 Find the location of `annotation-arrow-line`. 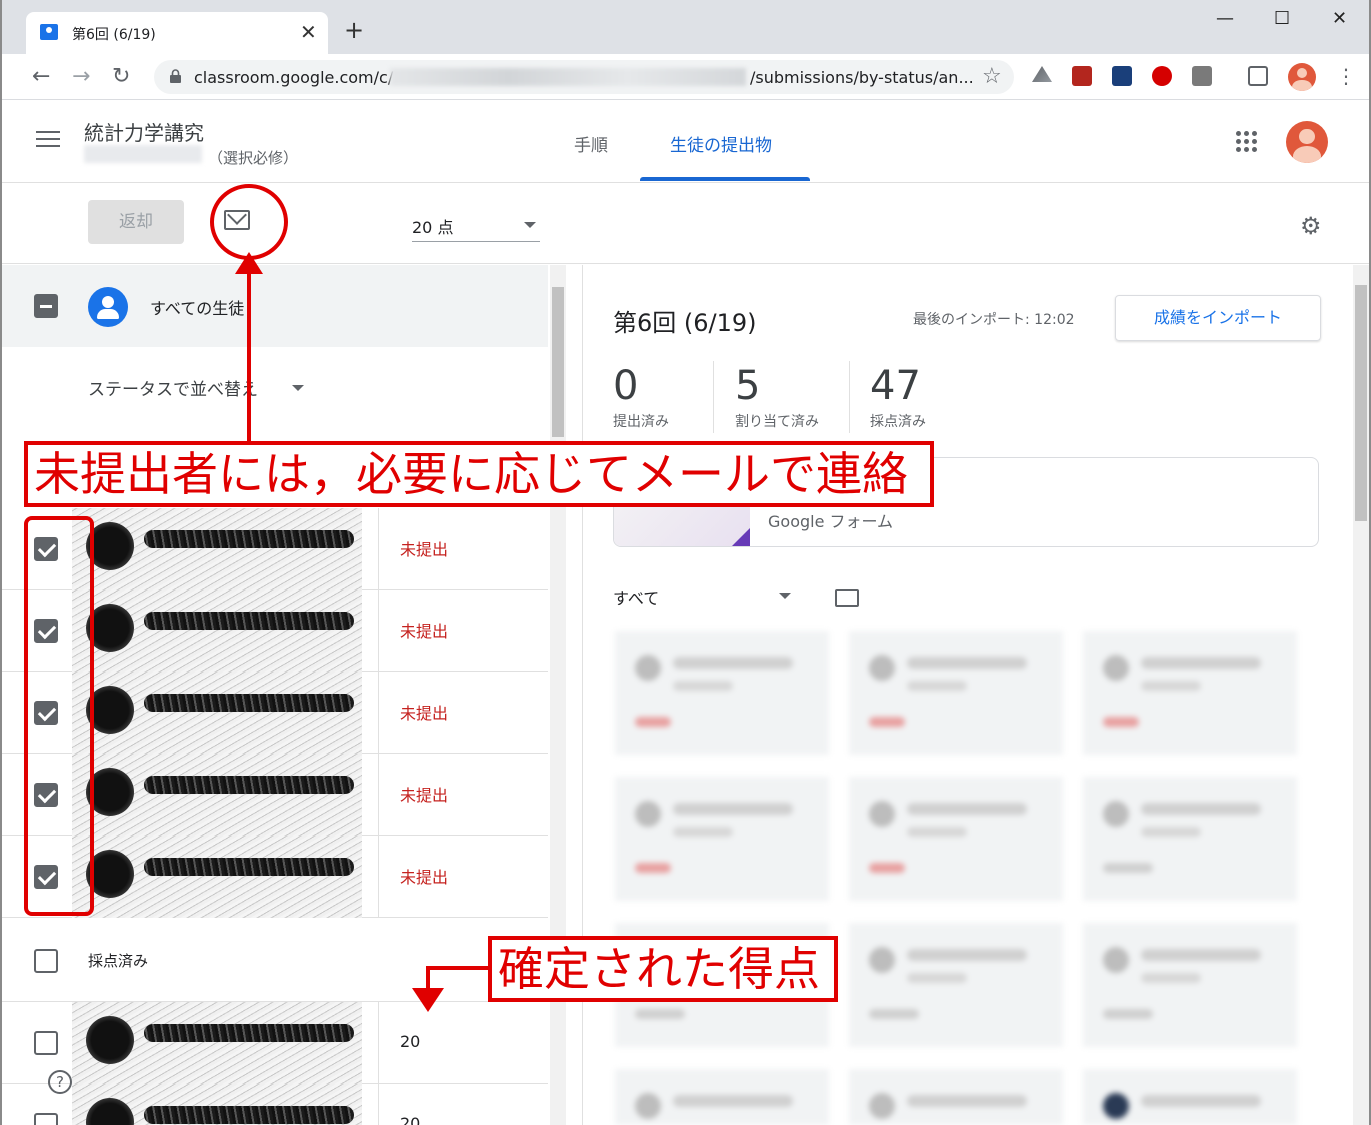

annotation-arrow-line is located at coordinates (249, 350).